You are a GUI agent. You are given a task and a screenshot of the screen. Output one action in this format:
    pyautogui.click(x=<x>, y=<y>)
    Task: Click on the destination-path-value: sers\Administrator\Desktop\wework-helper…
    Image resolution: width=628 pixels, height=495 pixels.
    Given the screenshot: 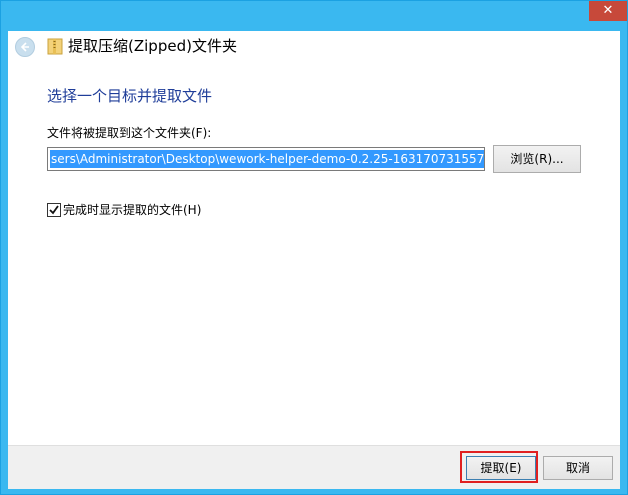 What is the action you would take?
    pyautogui.click(x=267, y=159)
    